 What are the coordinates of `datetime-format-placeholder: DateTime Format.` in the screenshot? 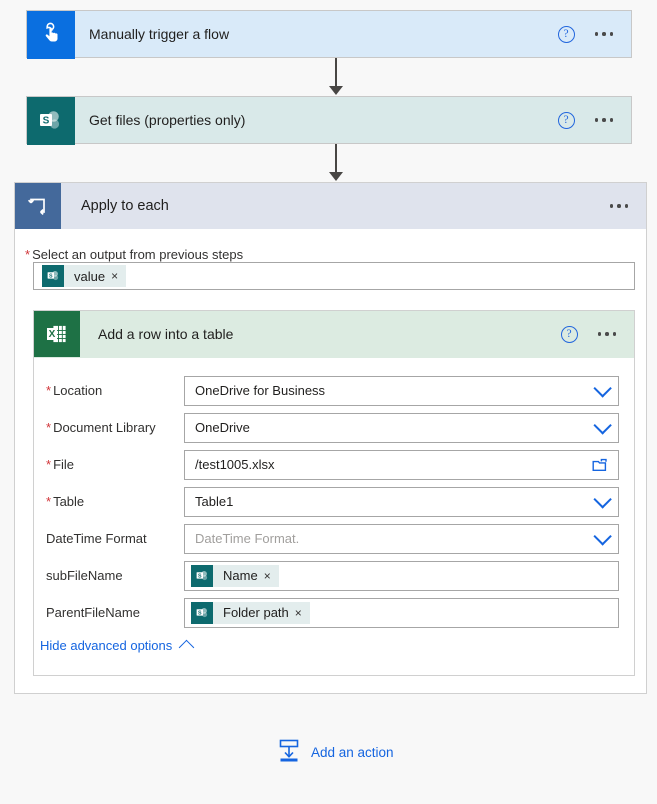 It's located at (247, 538).